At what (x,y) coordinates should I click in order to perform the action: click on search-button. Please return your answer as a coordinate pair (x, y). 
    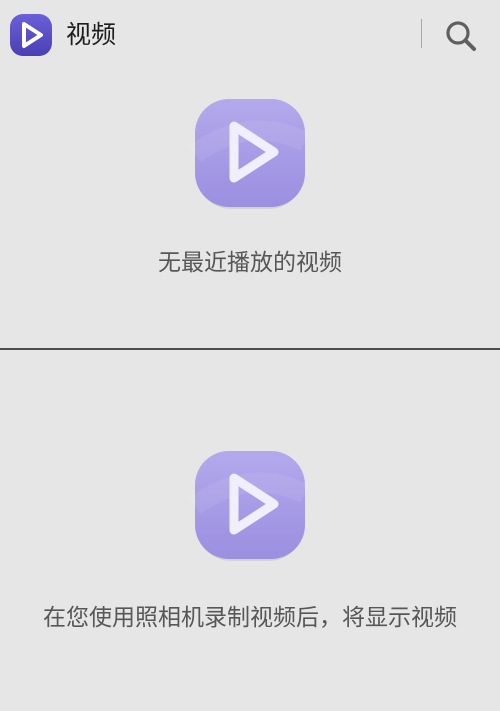
    Looking at the image, I should click on (461, 36).